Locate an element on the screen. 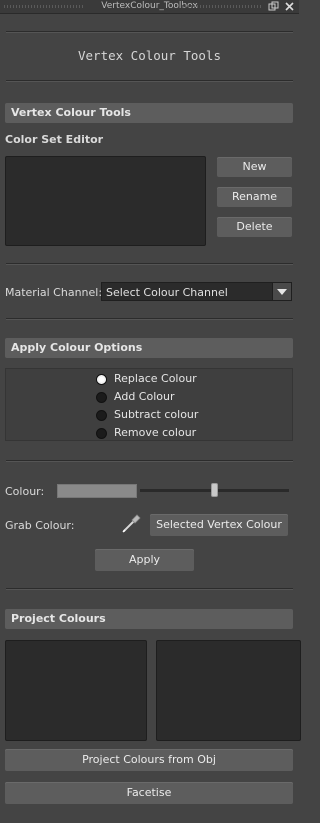  eyedropper-icon is located at coordinates (131, 523).